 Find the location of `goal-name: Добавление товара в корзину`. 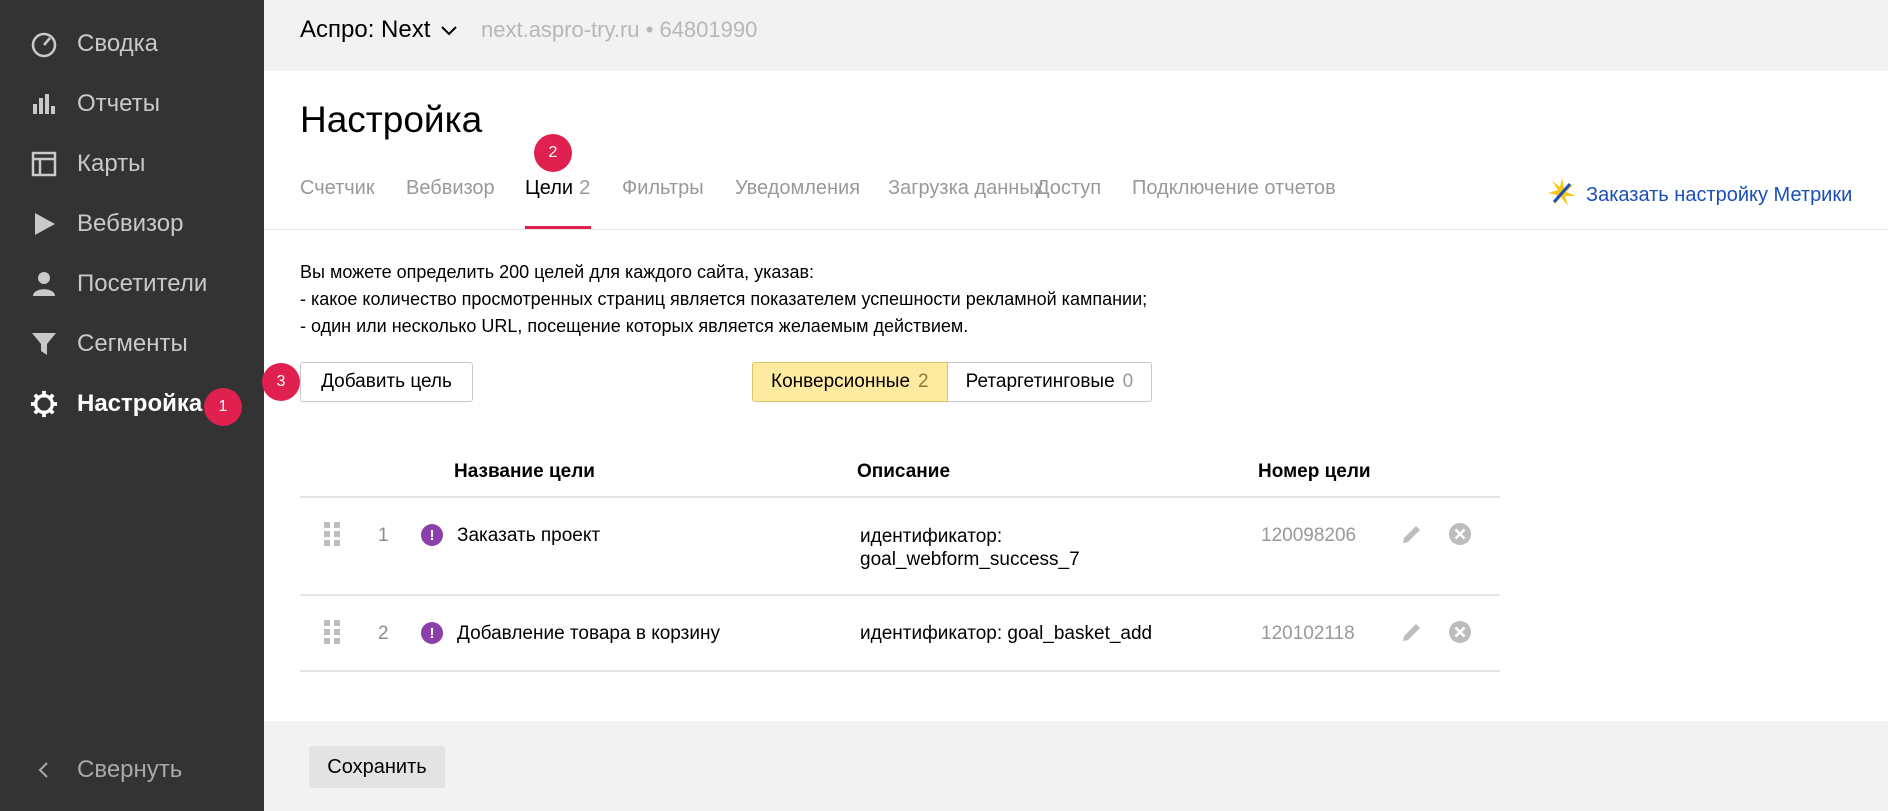

goal-name: Добавление товара в корзину is located at coordinates (588, 633).